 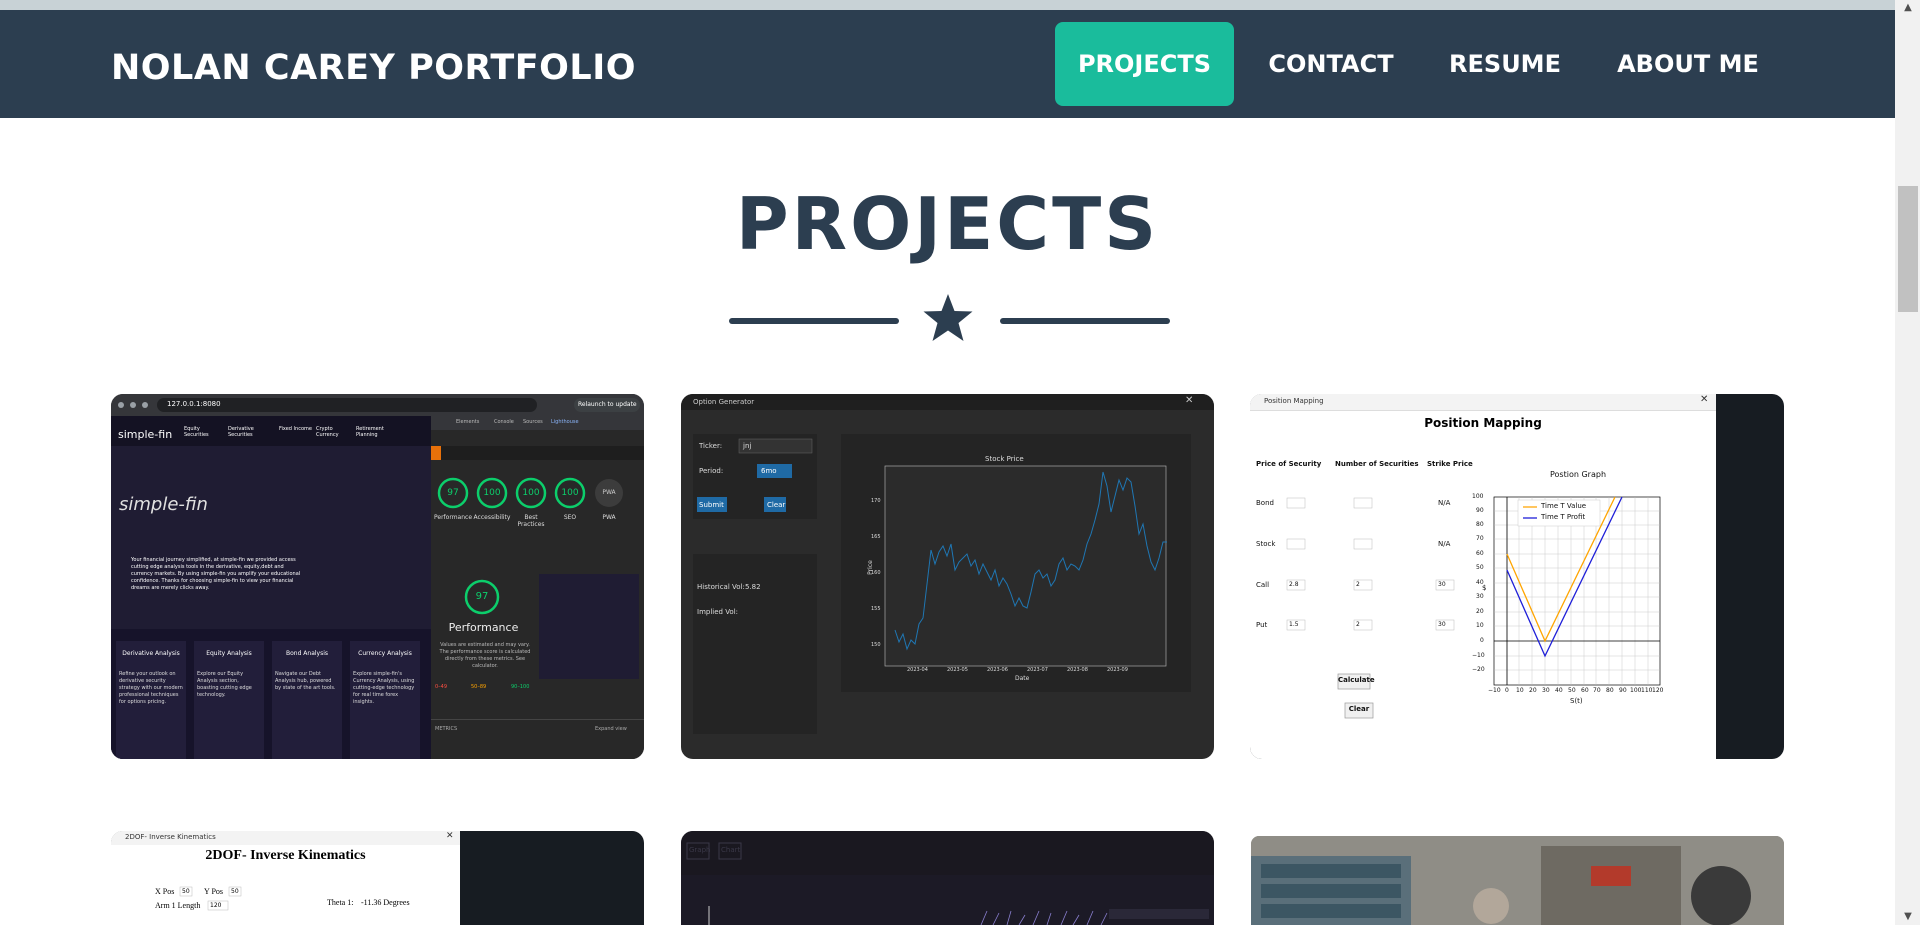 What do you see at coordinates (1331, 64) in the screenshot?
I see `nav-contact: CONTACT` at bounding box center [1331, 64].